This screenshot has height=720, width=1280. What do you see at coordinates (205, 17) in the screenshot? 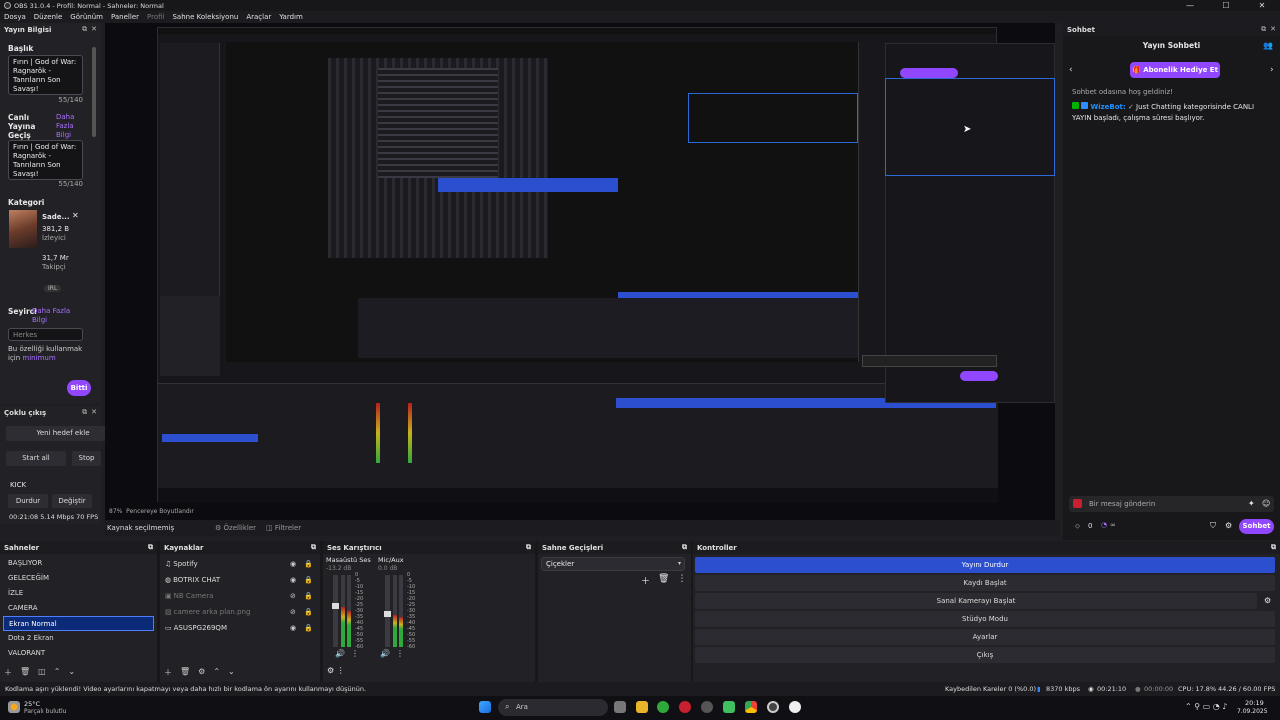
I see `menu-scene-collection: Sahne Koleksiyonu` at bounding box center [205, 17].